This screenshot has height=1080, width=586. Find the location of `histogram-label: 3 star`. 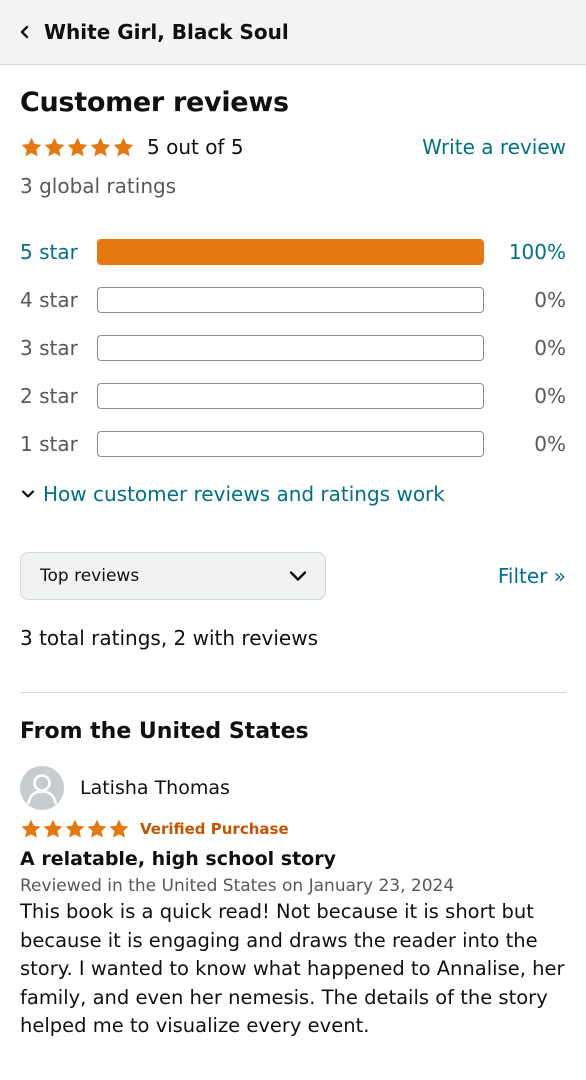

histogram-label: 3 star is located at coordinates (49, 348).